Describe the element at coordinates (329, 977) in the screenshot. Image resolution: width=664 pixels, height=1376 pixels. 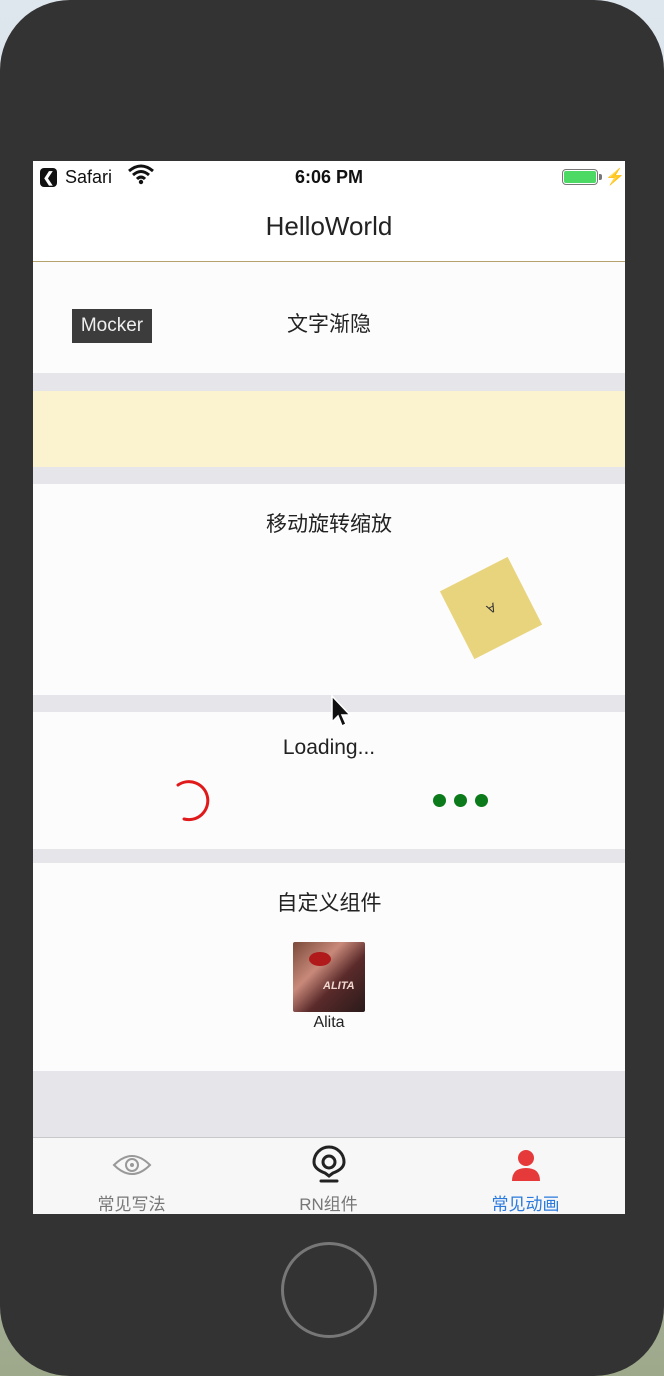
I see `alita-poster-image: ALITA` at that location.